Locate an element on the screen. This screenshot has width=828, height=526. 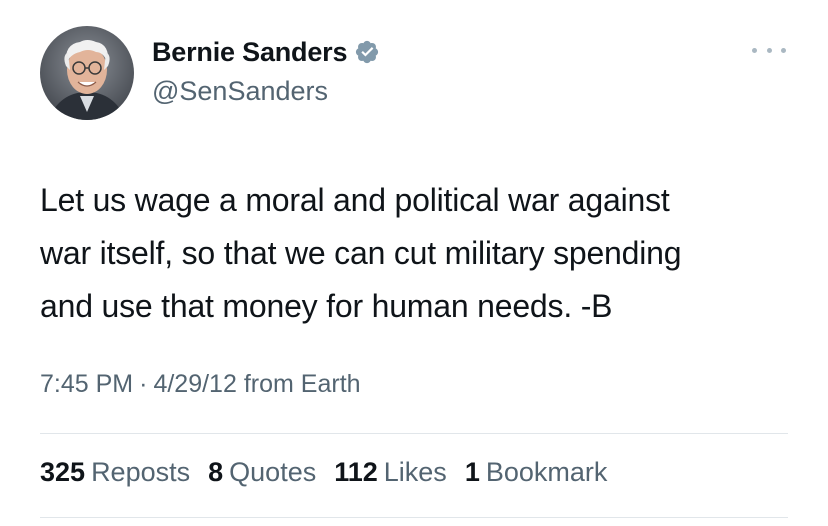
engagement-stats: 325 Reposts 8 Quotes 112 Likes 1 Bookmark is located at coordinates (332, 472).